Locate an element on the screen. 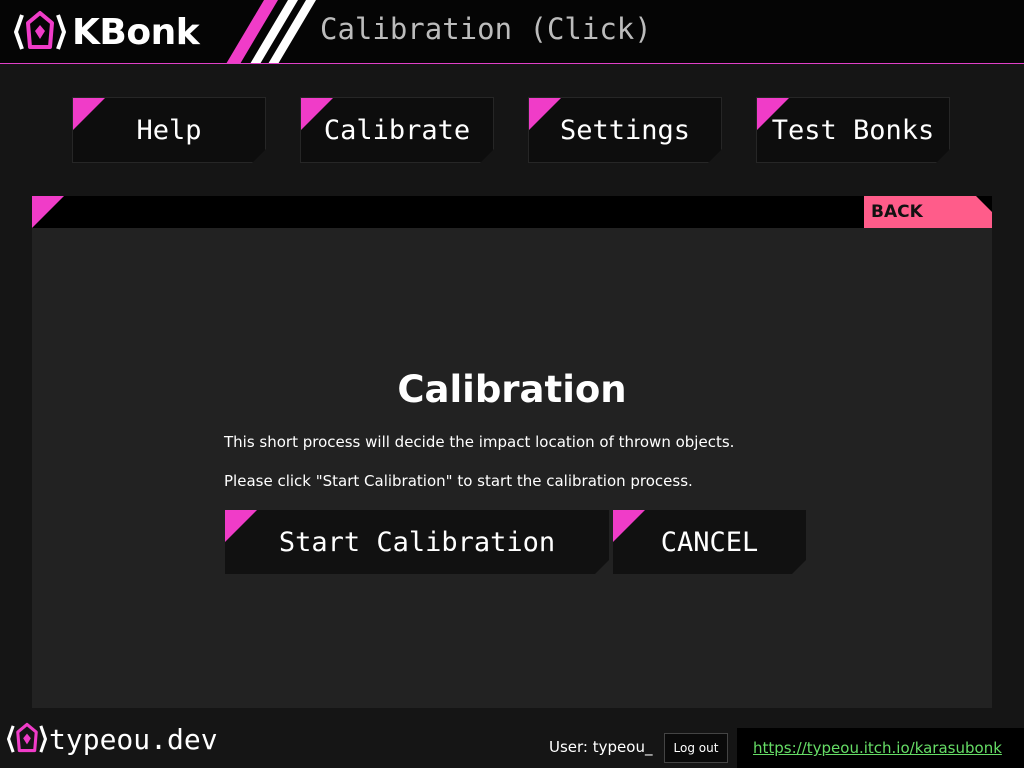 This screenshot has height=768, width=1024. itch-link-box: https://typeou.itch.io/karasubonk is located at coordinates (880, 748).